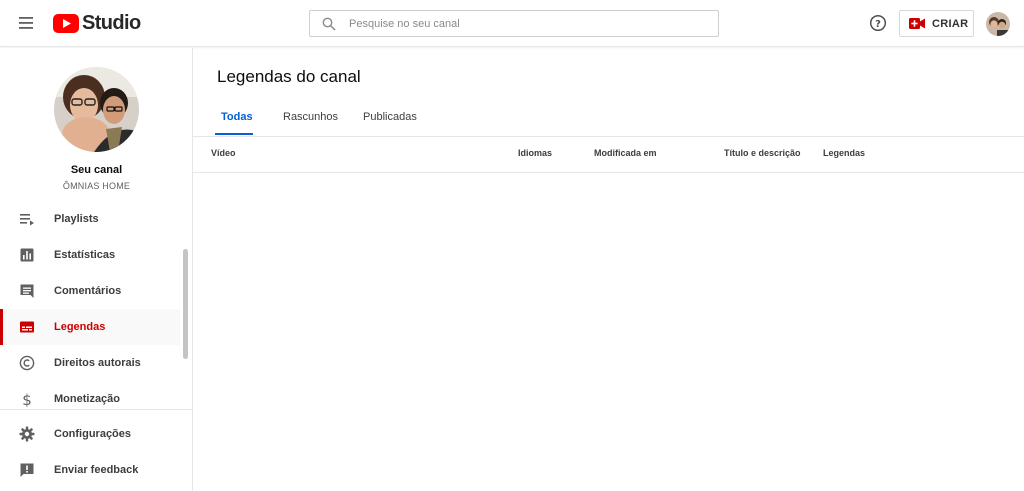  What do you see at coordinates (27, 434) in the screenshot?
I see `gear-icon` at bounding box center [27, 434].